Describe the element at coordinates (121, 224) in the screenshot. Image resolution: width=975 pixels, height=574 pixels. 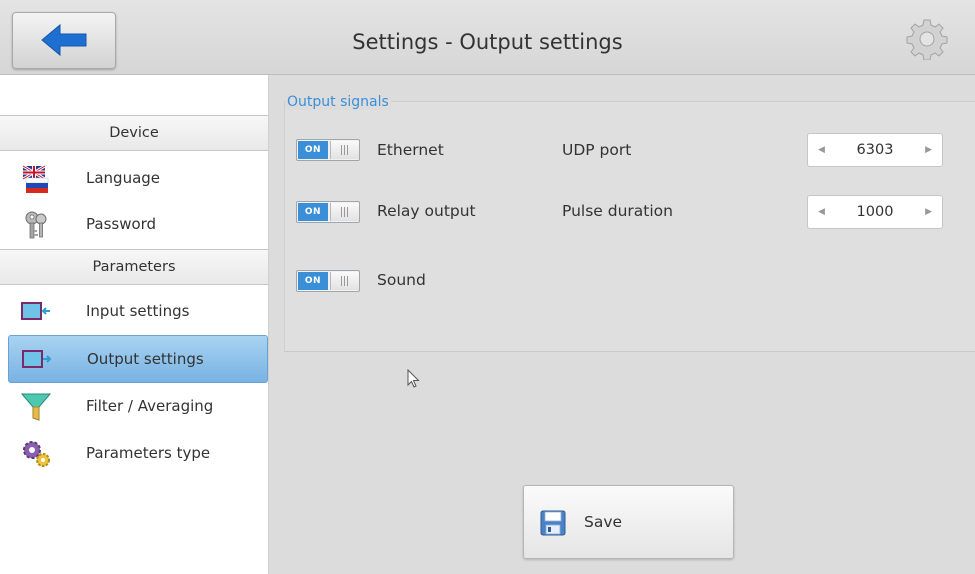
I see `sidebar-item-label: Password` at that location.